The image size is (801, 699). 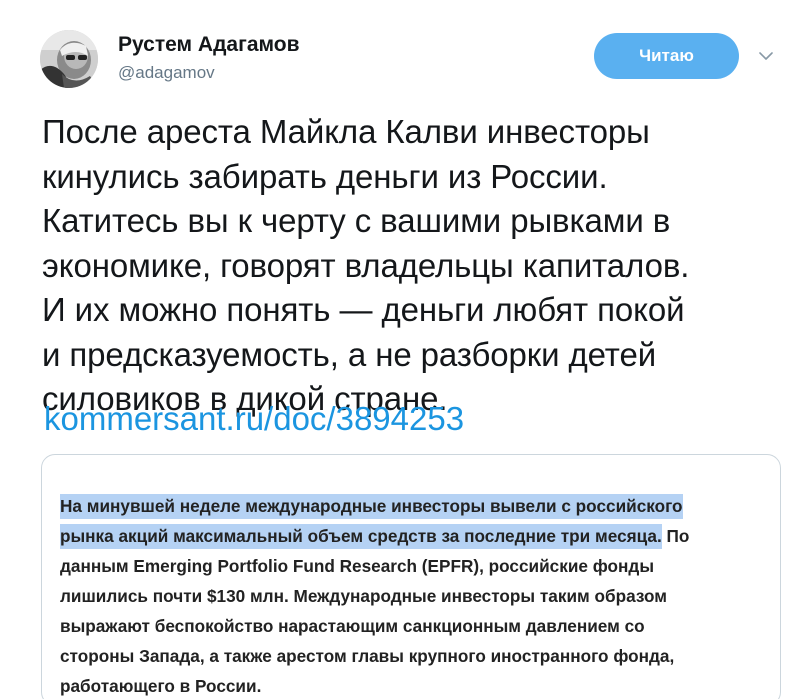 What do you see at coordinates (166, 73) in the screenshot?
I see `author-handle: @adagamov` at bounding box center [166, 73].